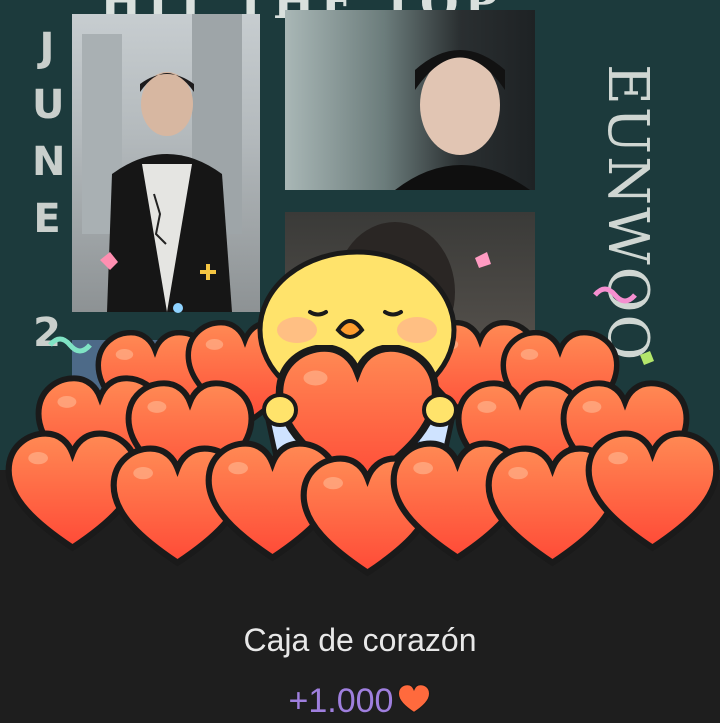 Image resolution: width=720 pixels, height=723 pixels. I want to click on gift-amount-value: +1.000, so click(341, 701).